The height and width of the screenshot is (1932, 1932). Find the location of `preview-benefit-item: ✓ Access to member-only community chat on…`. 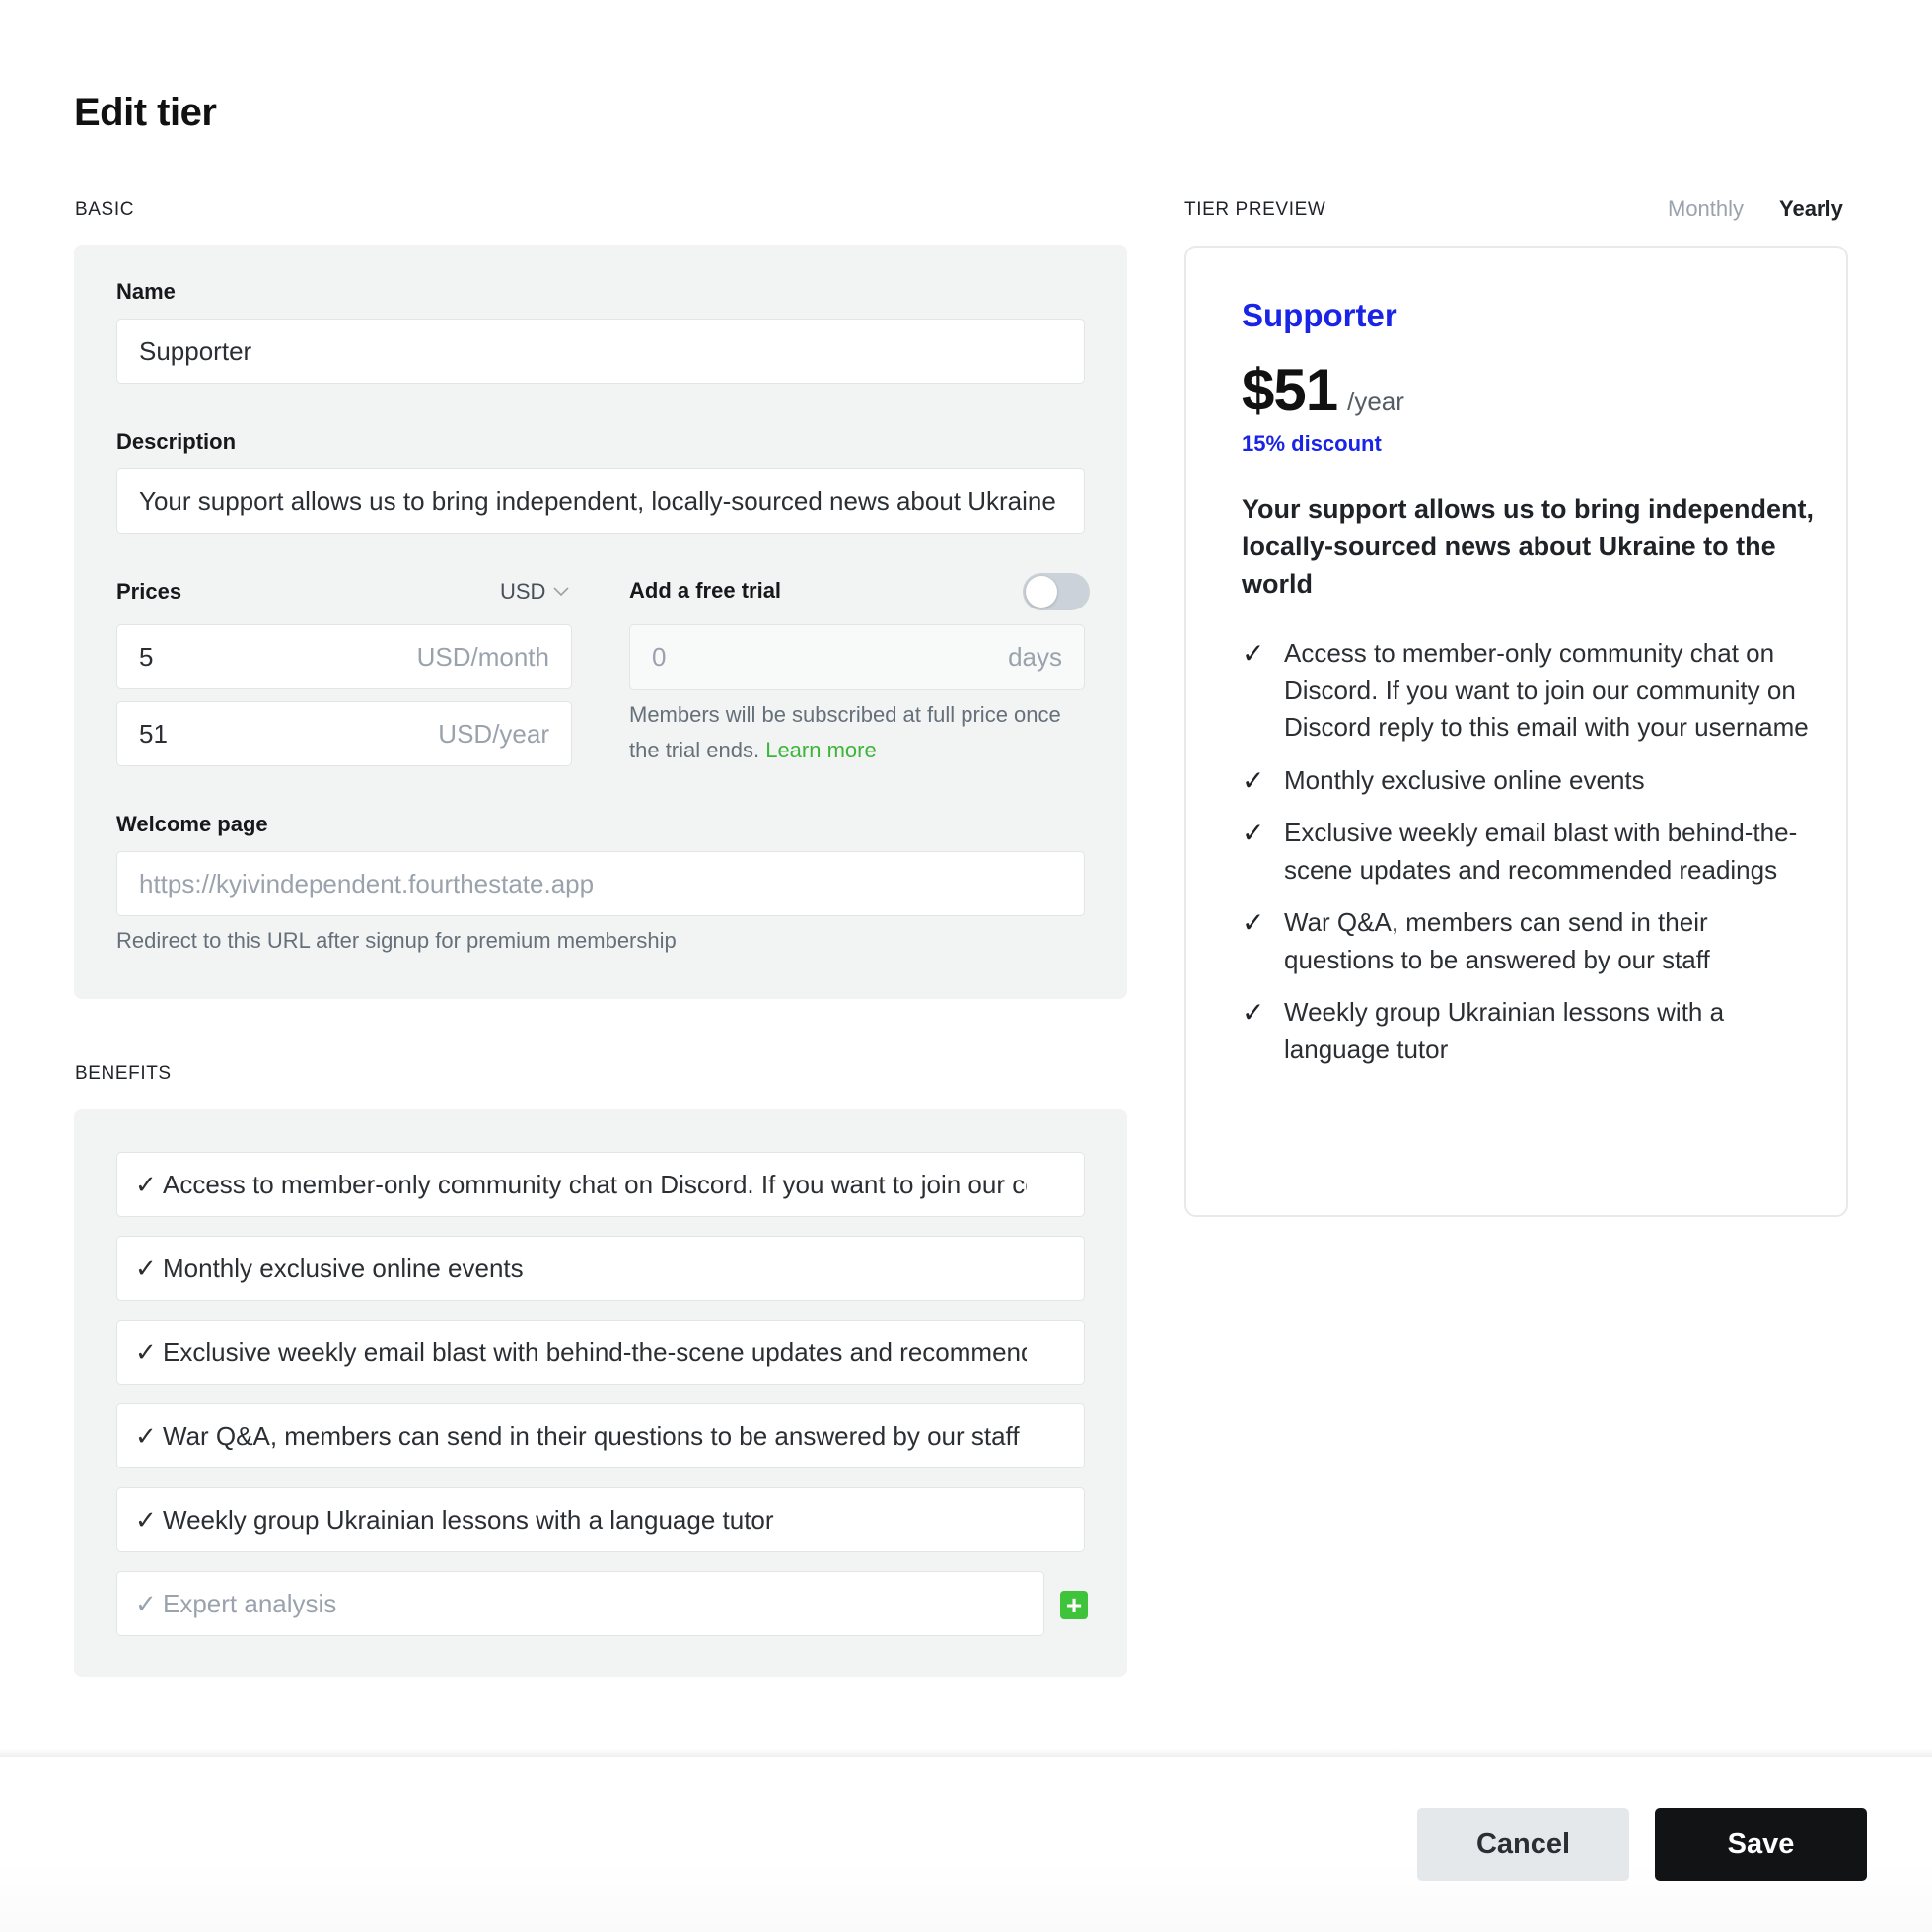

preview-benefit-item: ✓ Access to member-only community chat on… is located at coordinates (1528, 691).